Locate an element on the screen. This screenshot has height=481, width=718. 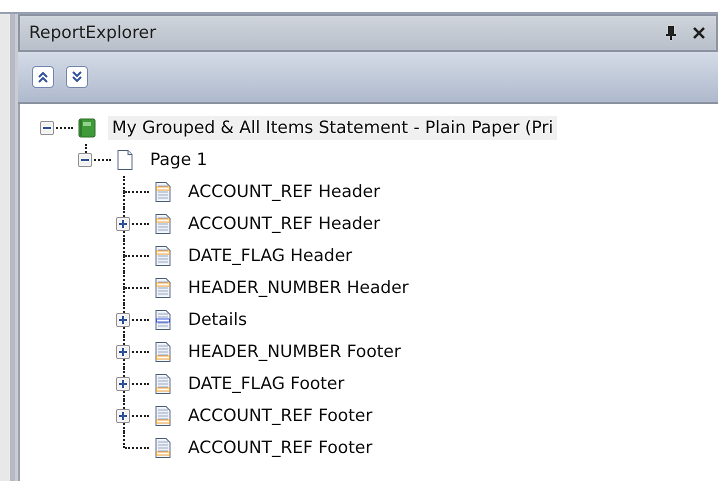
tree-item: DATE_FLAG Header is located at coordinates (270, 256).